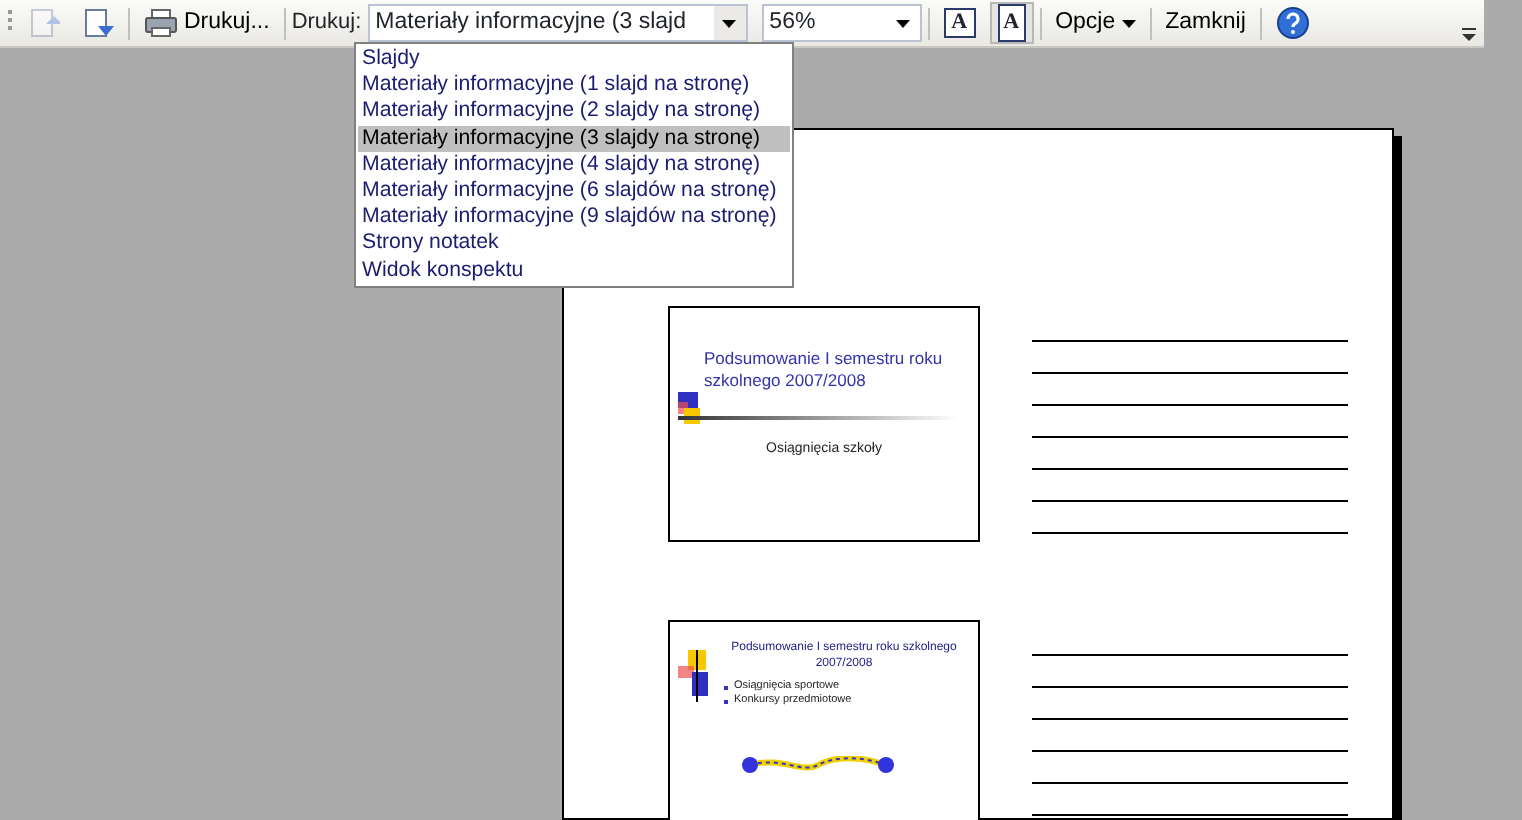 The image size is (1522, 820). What do you see at coordinates (574, 270) in the screenshot?
I see `dropdown-option: Widok konspektu` at bounding box center [574, 270].